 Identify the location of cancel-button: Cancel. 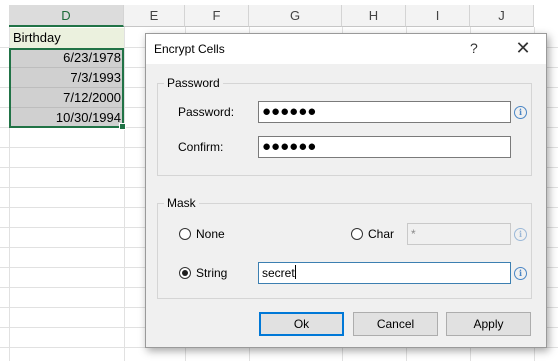
(395, 324).